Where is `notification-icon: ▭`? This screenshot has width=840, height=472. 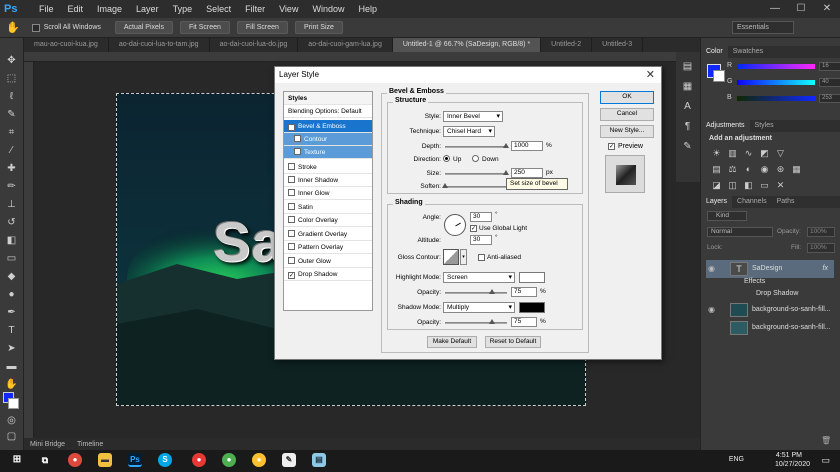
notification-icon: ▭ is located at coordinates (825, 460).